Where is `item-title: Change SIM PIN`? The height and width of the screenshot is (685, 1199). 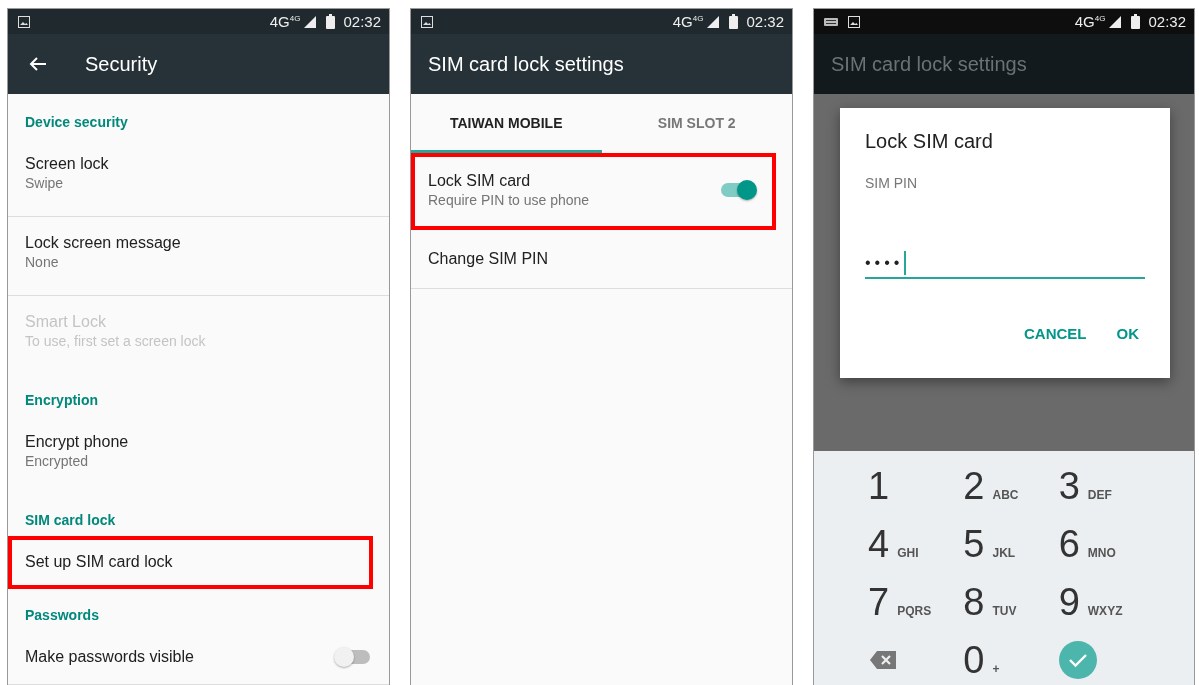 item-title: Change SIM PIN is located at coordinates (489, 259).